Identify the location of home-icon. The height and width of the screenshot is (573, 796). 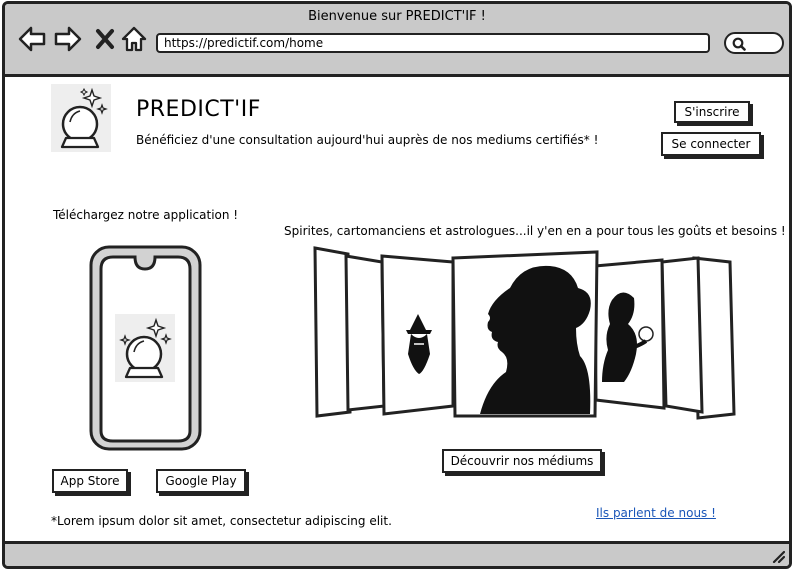
(134, 39).